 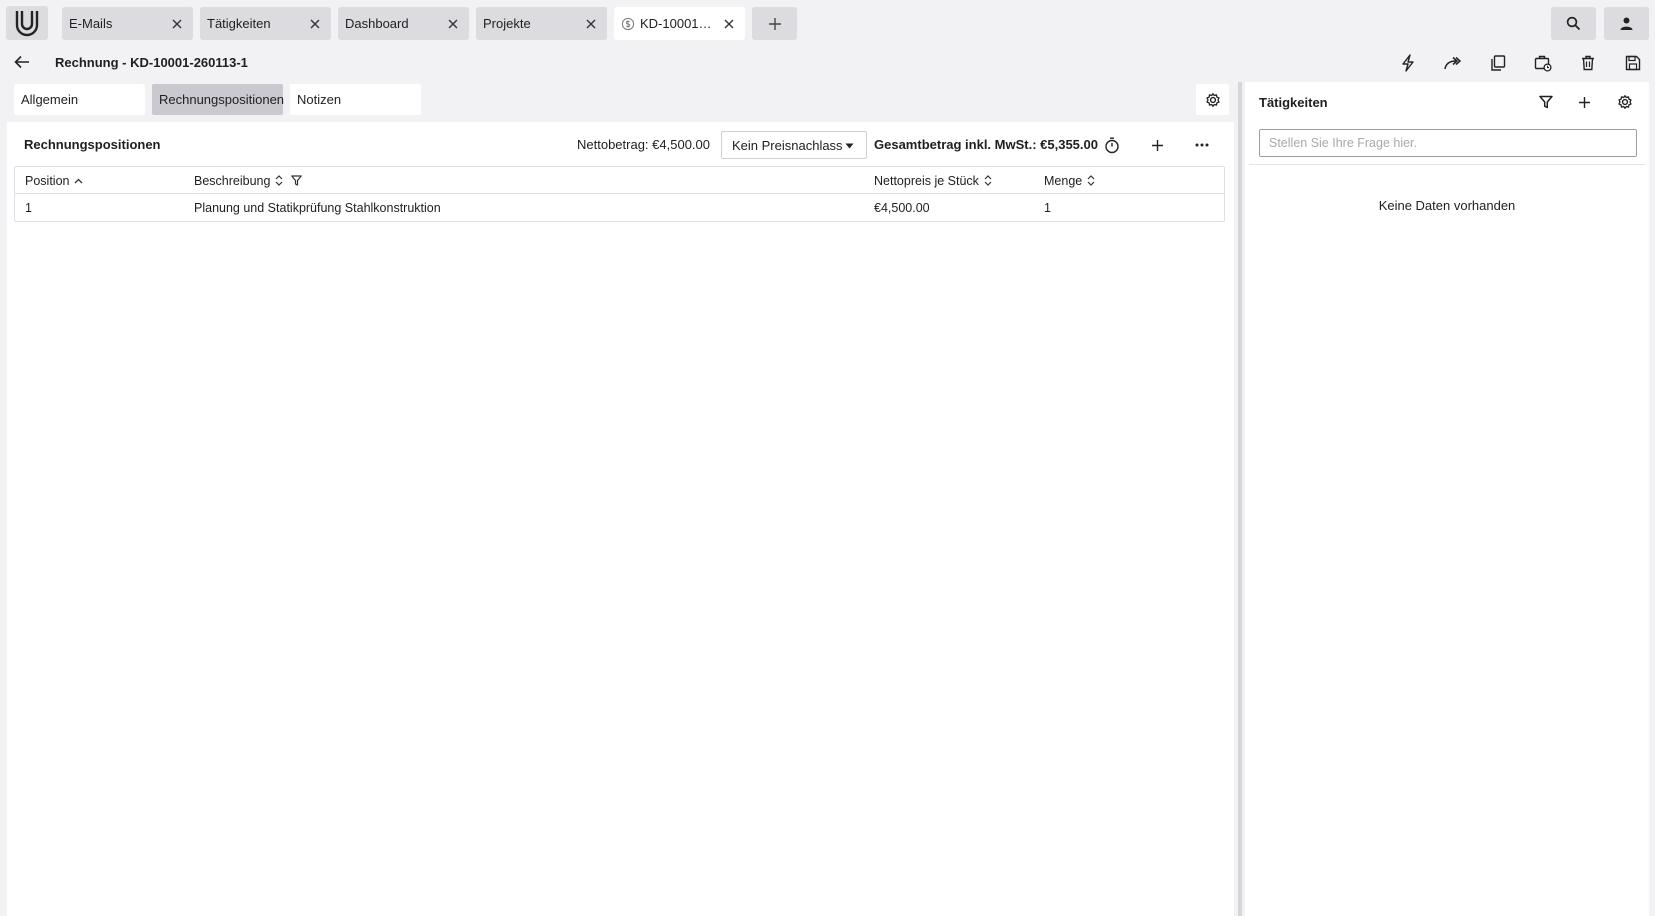 What do you see at coordinates (1293, 102) in the screenshot?
I see `activities-title: Tätigkeiten` at bounding box center [1293, 102].